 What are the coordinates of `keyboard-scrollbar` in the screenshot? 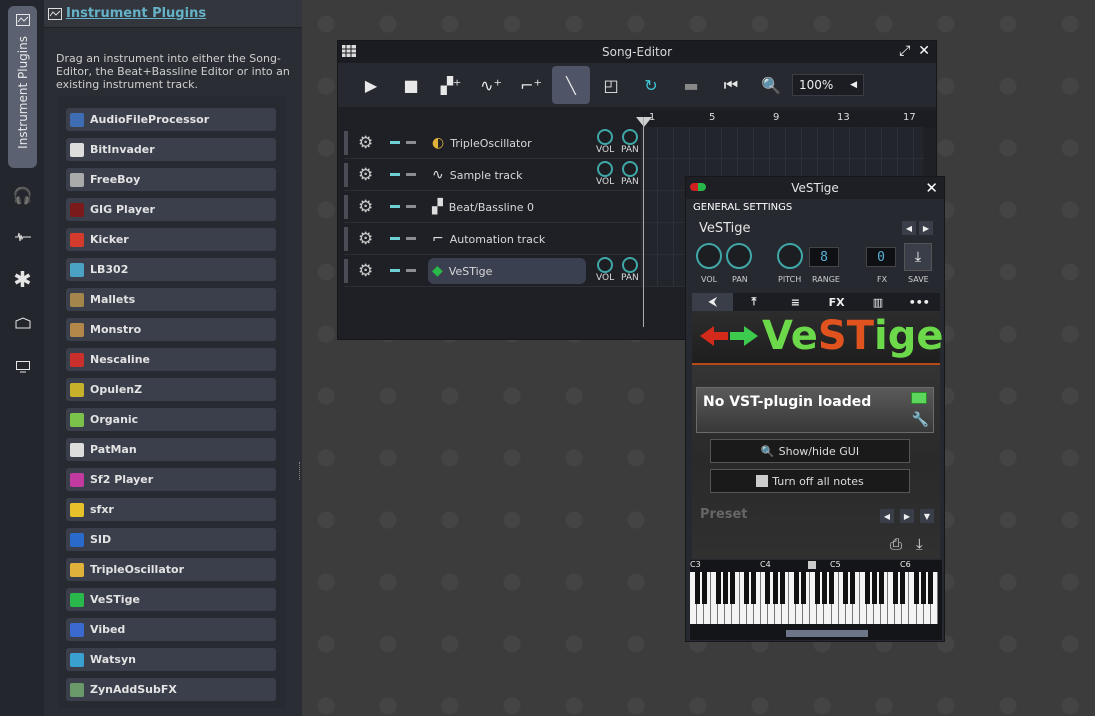 It's located at (827, 633).